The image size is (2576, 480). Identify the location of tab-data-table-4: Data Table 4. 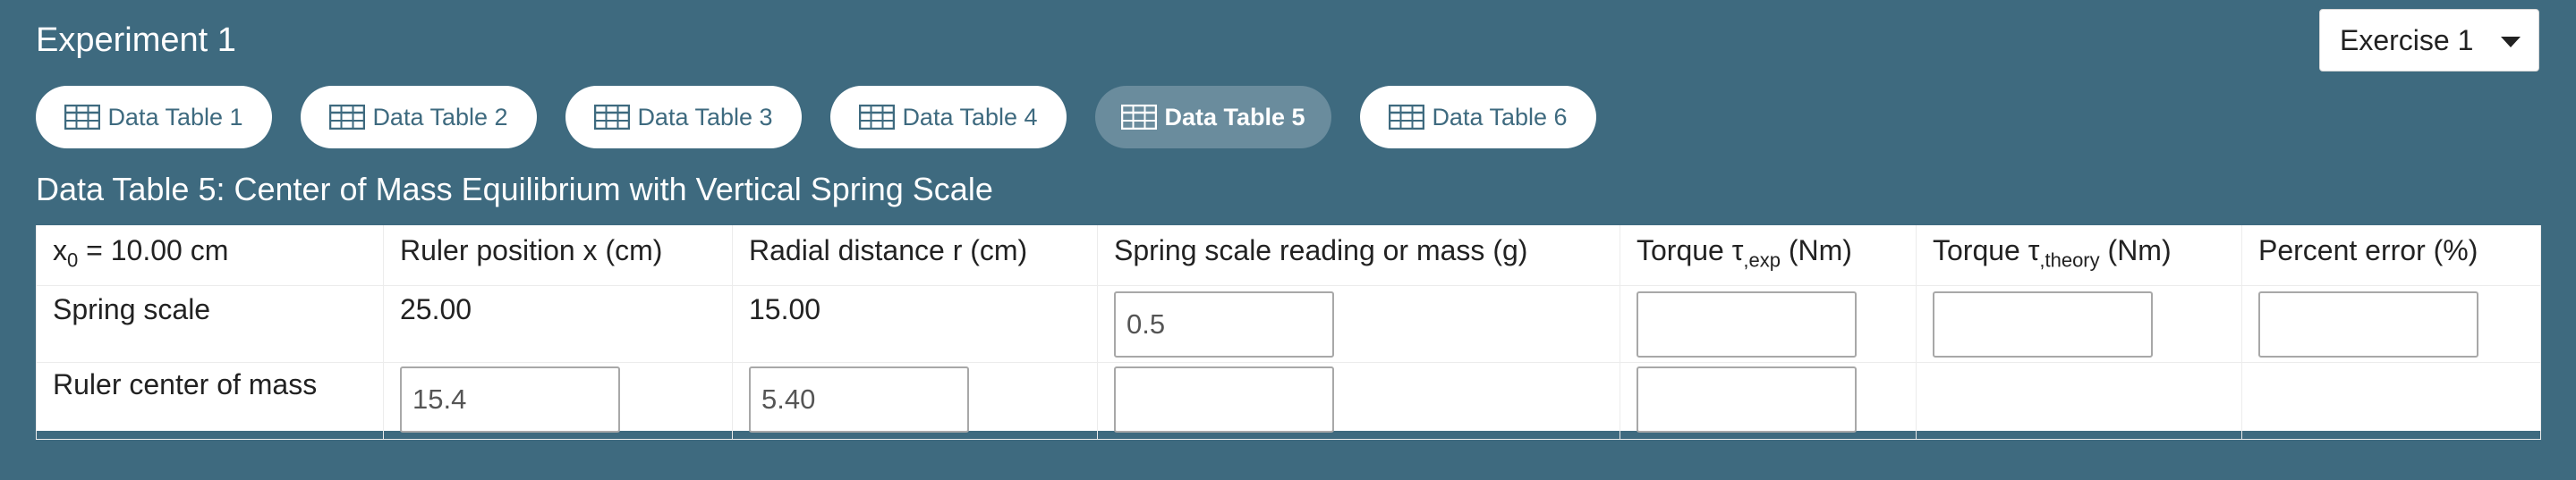
(948, 117).